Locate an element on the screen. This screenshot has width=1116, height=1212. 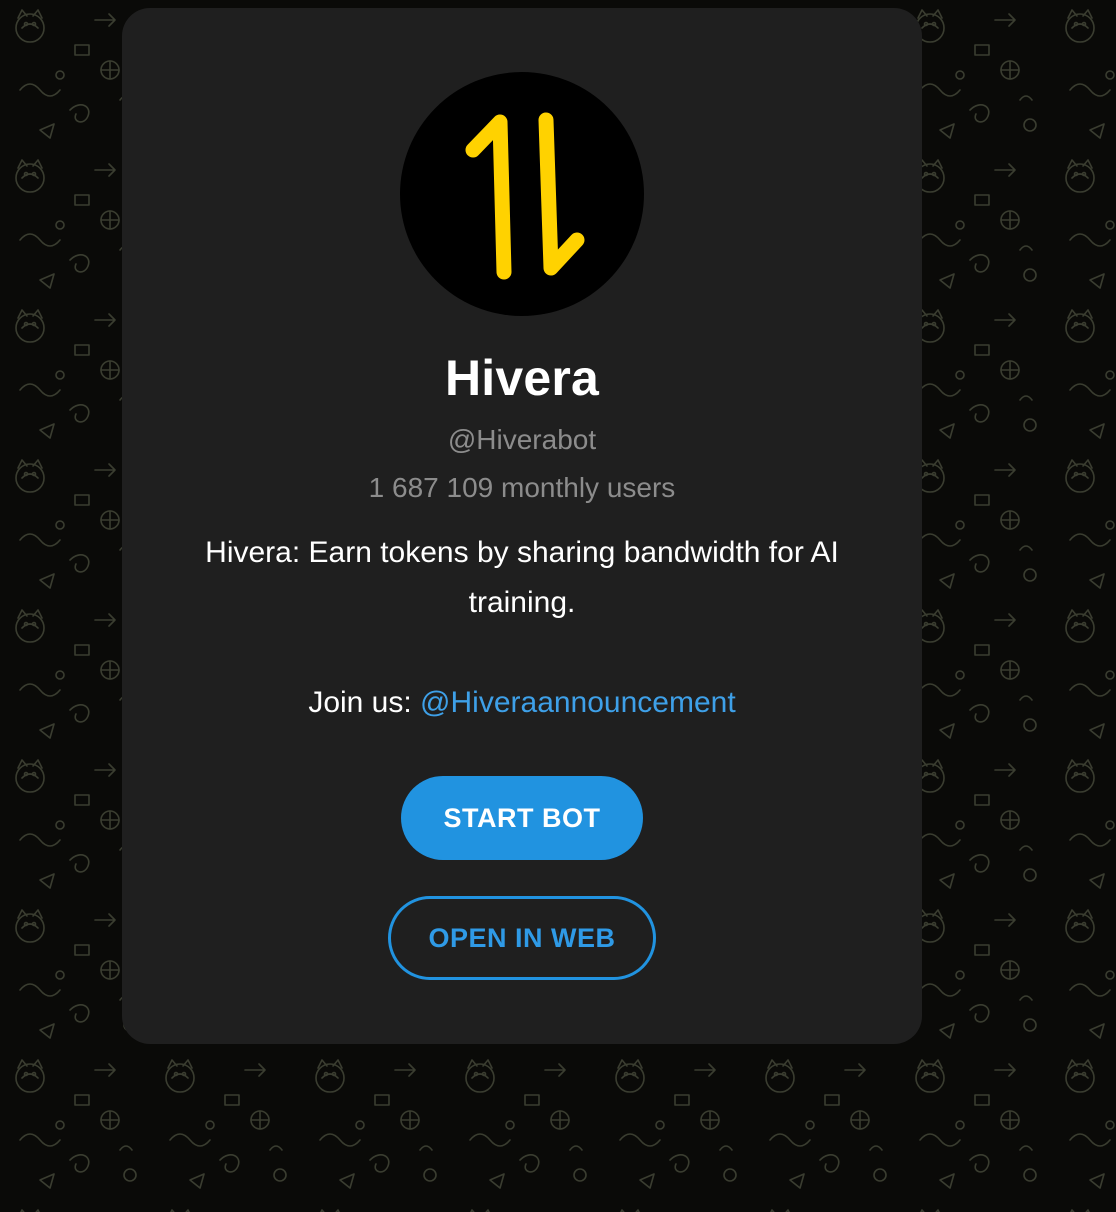
join-line: Join us: @Hiveraannouncement is located at coordinates (522, 703).